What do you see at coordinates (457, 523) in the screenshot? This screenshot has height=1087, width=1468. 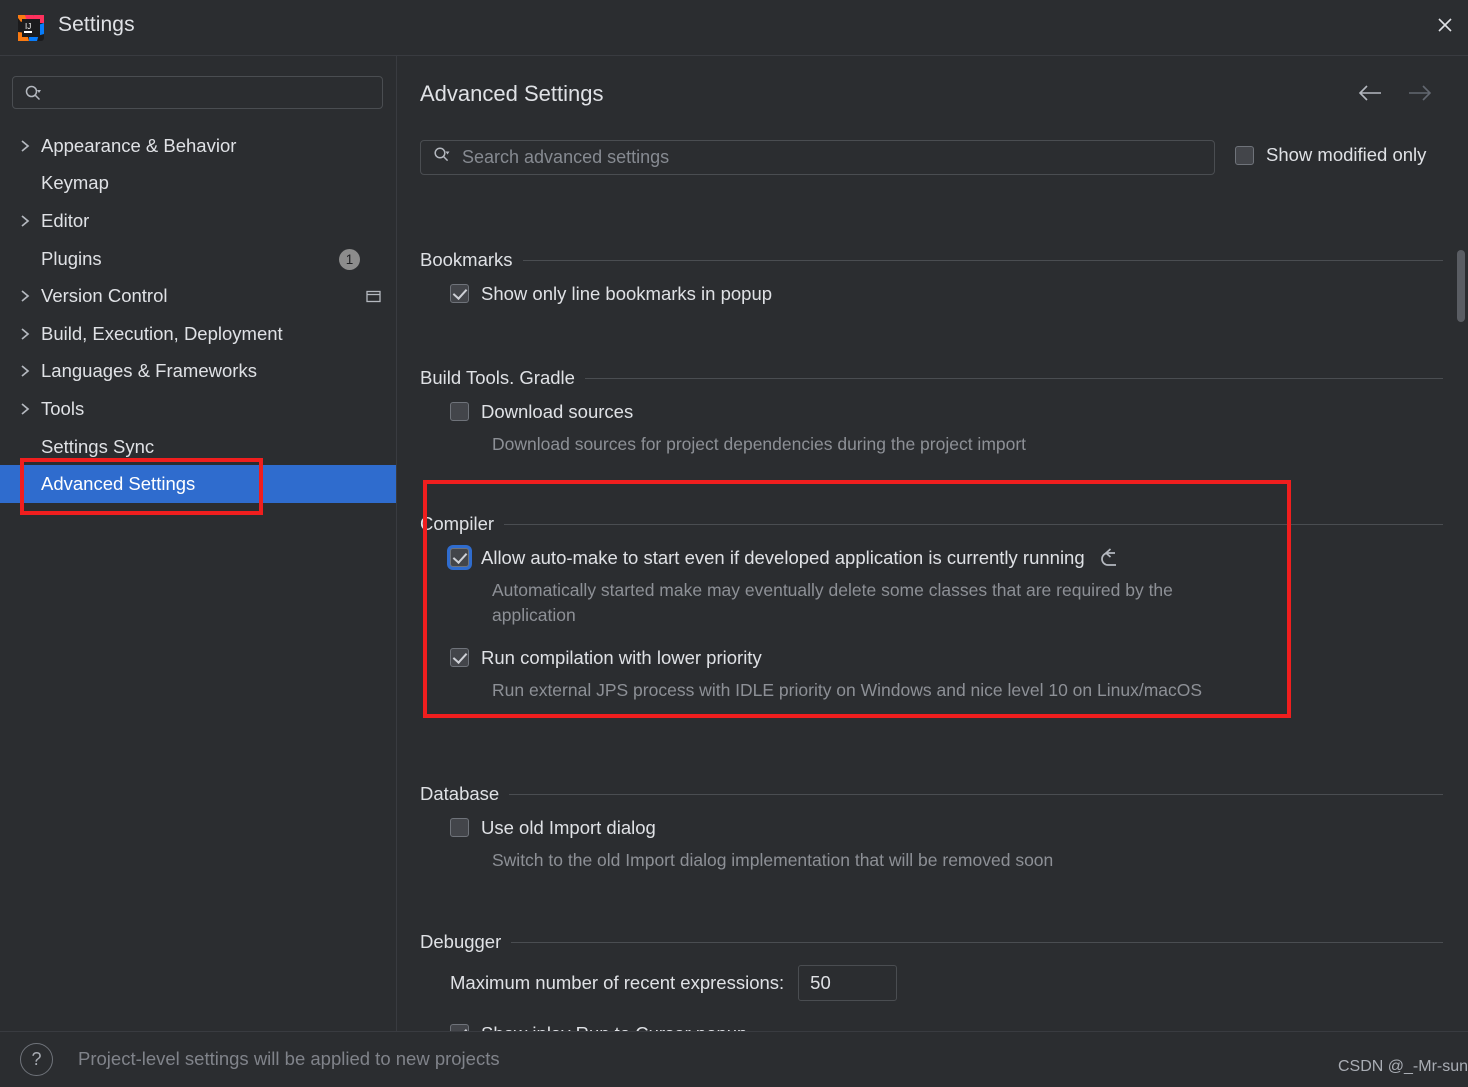 I see `section-title: Compiler` at bounding box center [457, 523].